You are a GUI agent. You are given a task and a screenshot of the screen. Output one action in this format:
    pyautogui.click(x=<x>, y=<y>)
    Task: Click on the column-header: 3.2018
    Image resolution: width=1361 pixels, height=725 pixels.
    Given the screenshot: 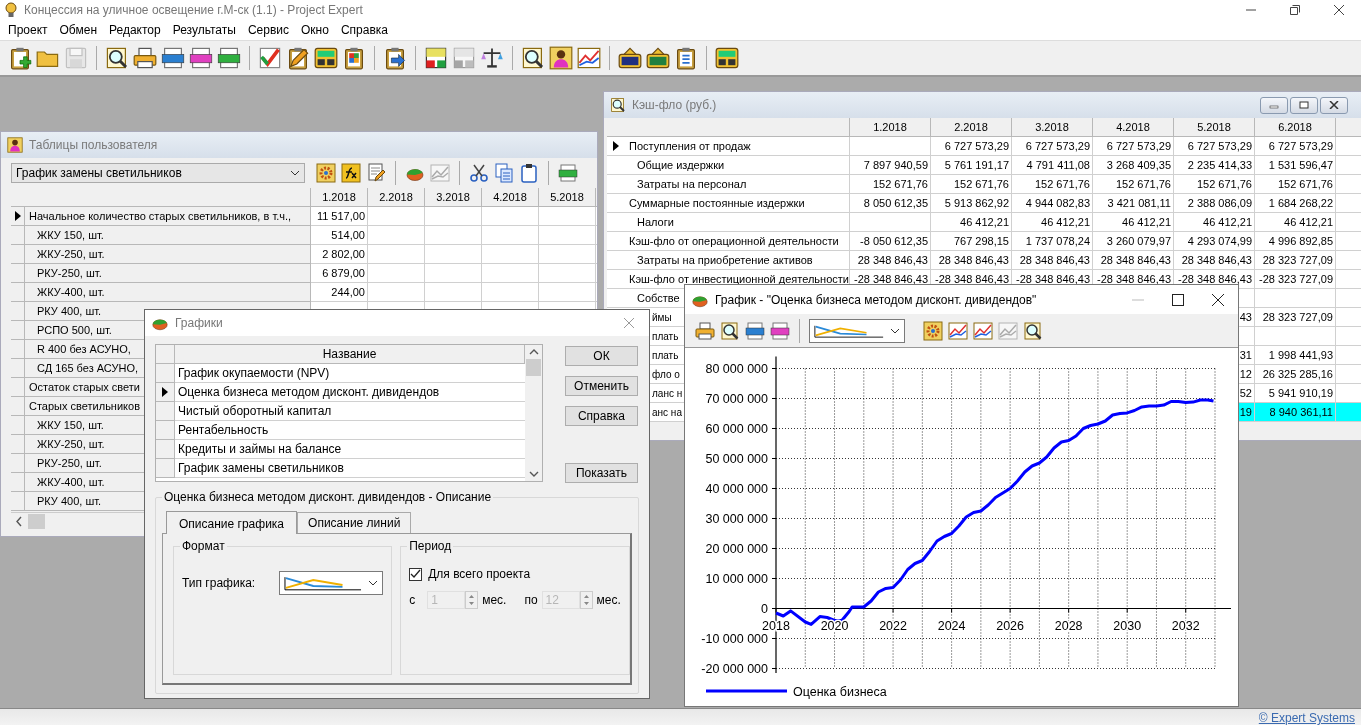 What is the action you would take?
    pyautogui.click(x=1052, y=127)
    